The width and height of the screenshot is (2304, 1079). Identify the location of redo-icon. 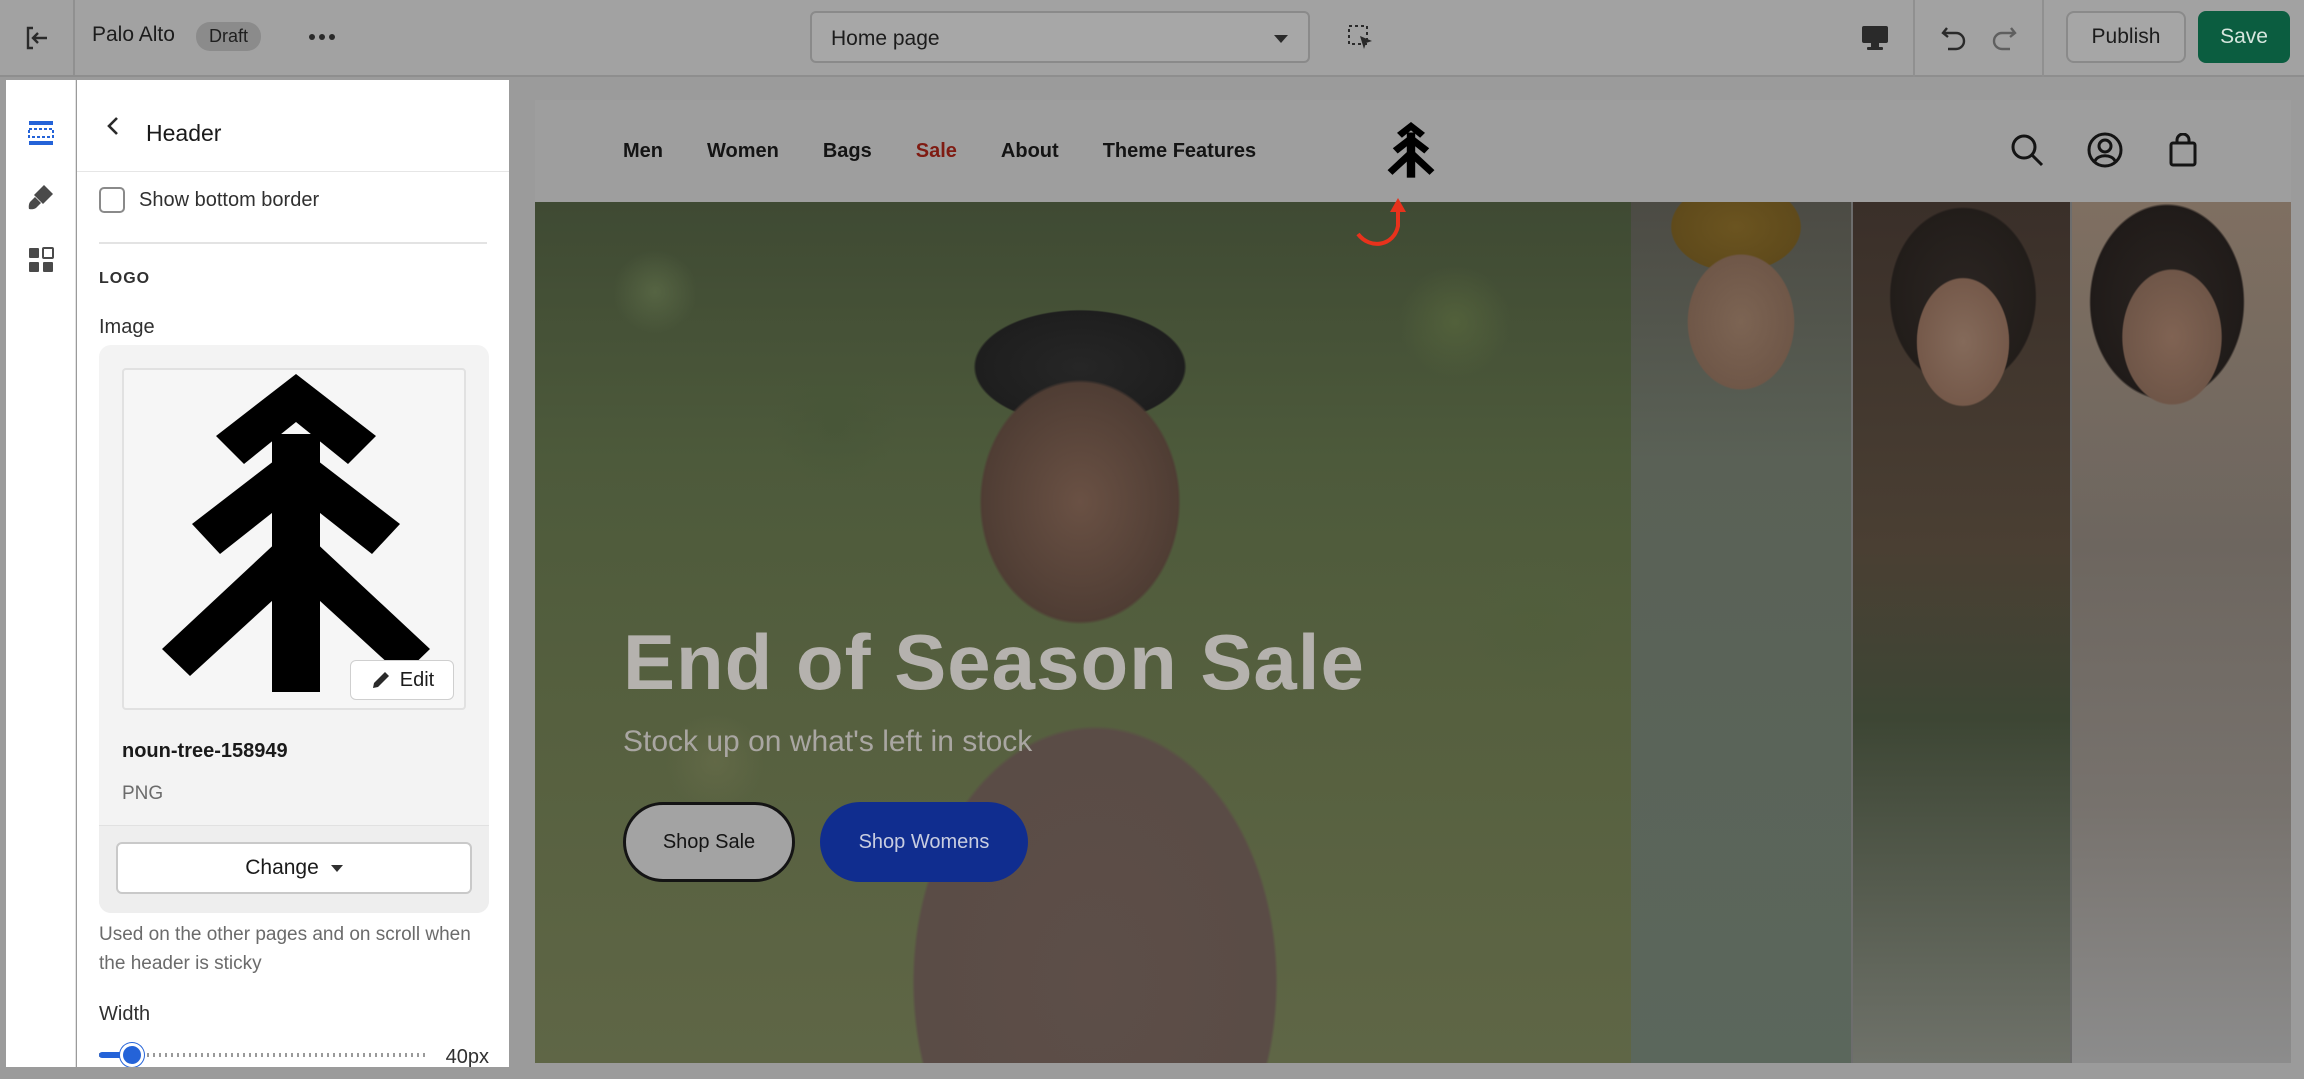
(2004, 39).